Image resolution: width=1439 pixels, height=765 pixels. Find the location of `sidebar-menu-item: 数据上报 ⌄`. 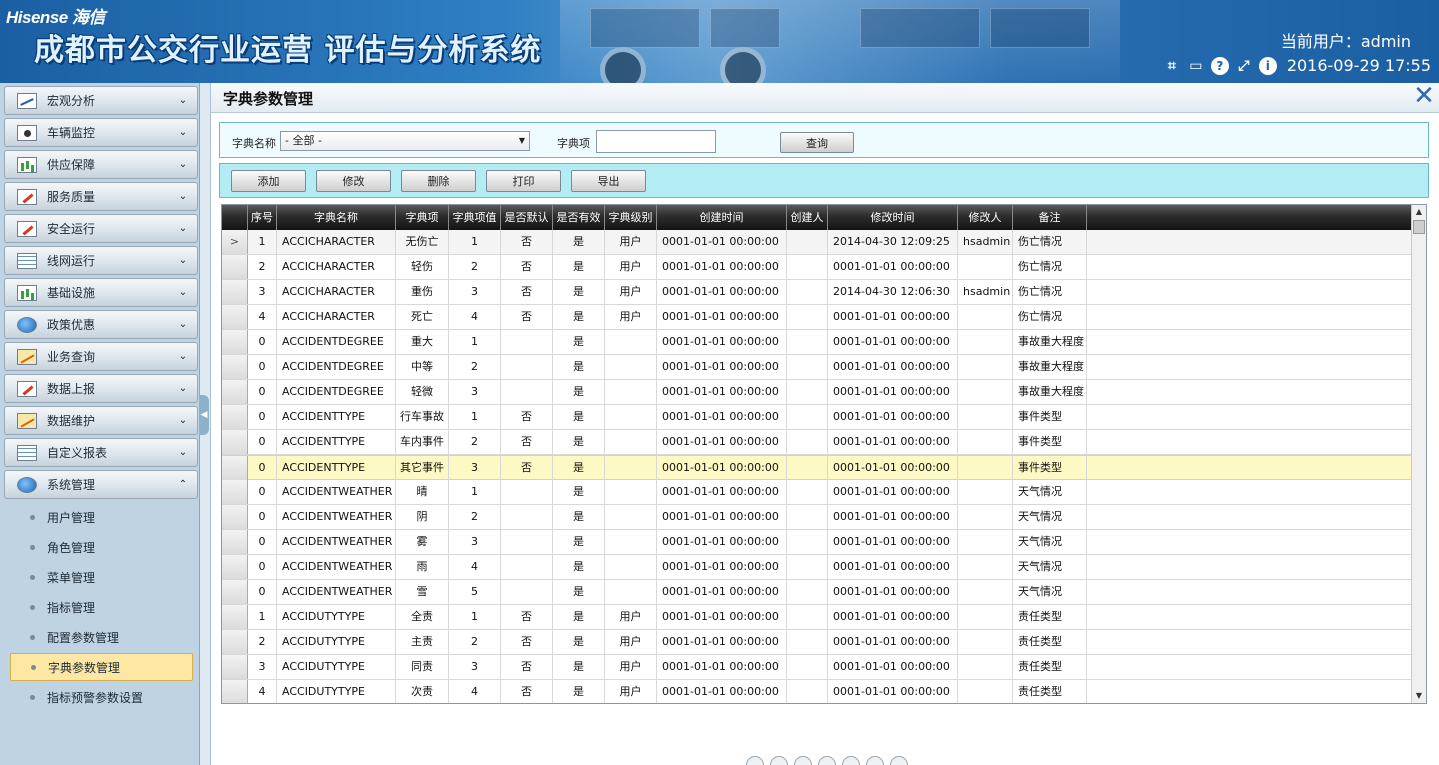

sidebar-menu-item: 数据上报 ⌄ is located at coordinates (101, 388).